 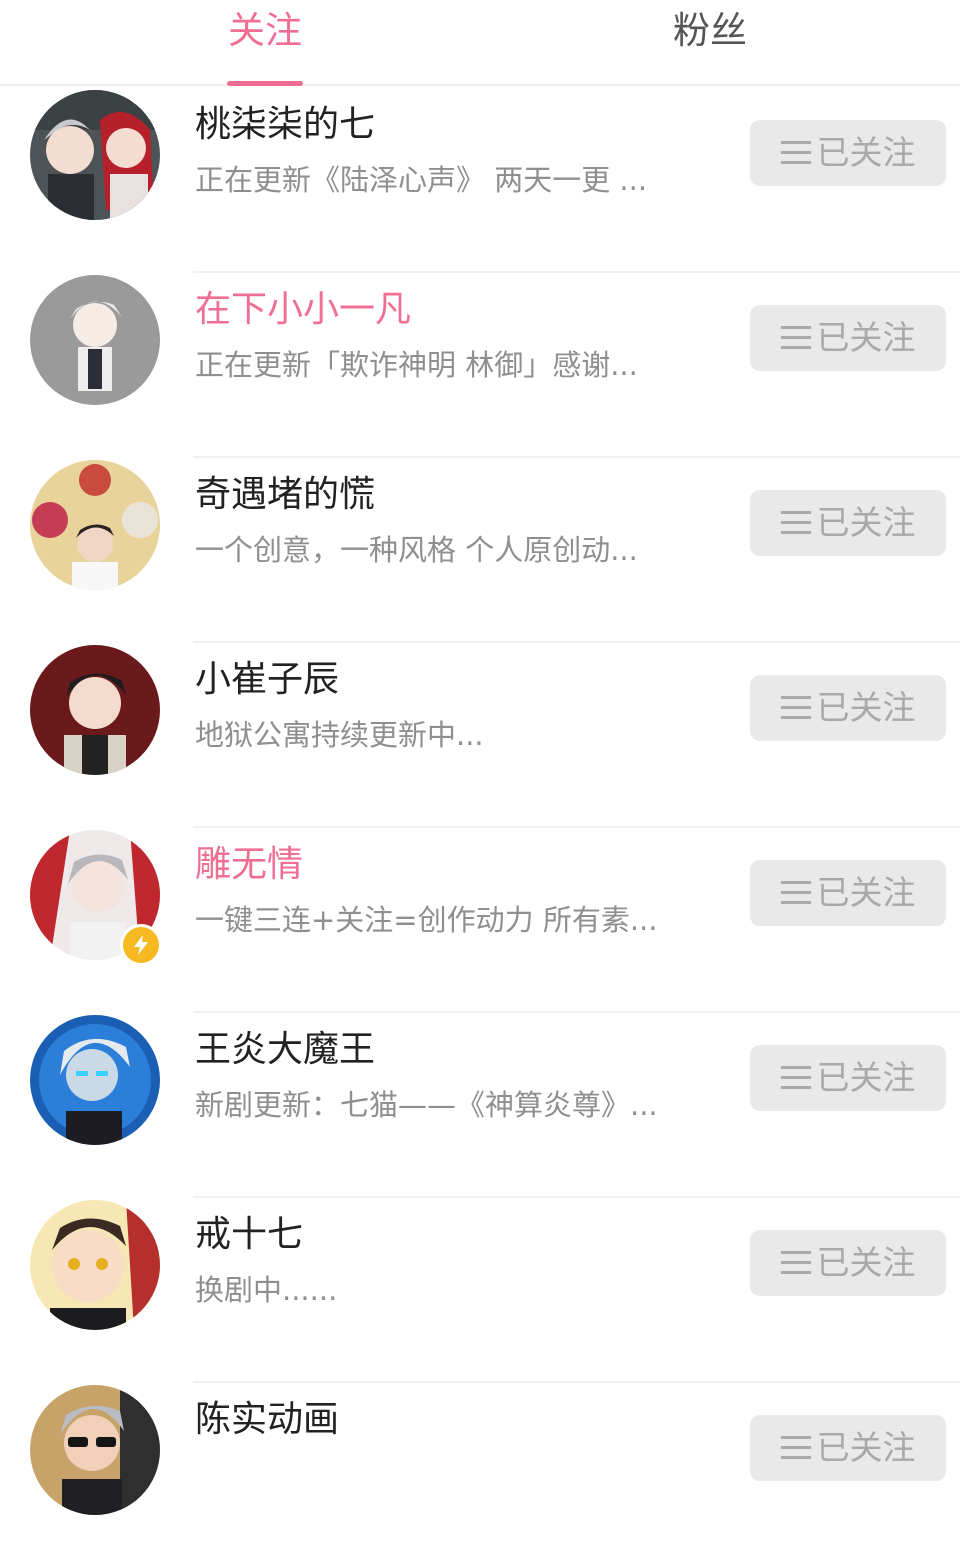 I want to click on user-name: 小崔子辰, so click(x=267, y=680).